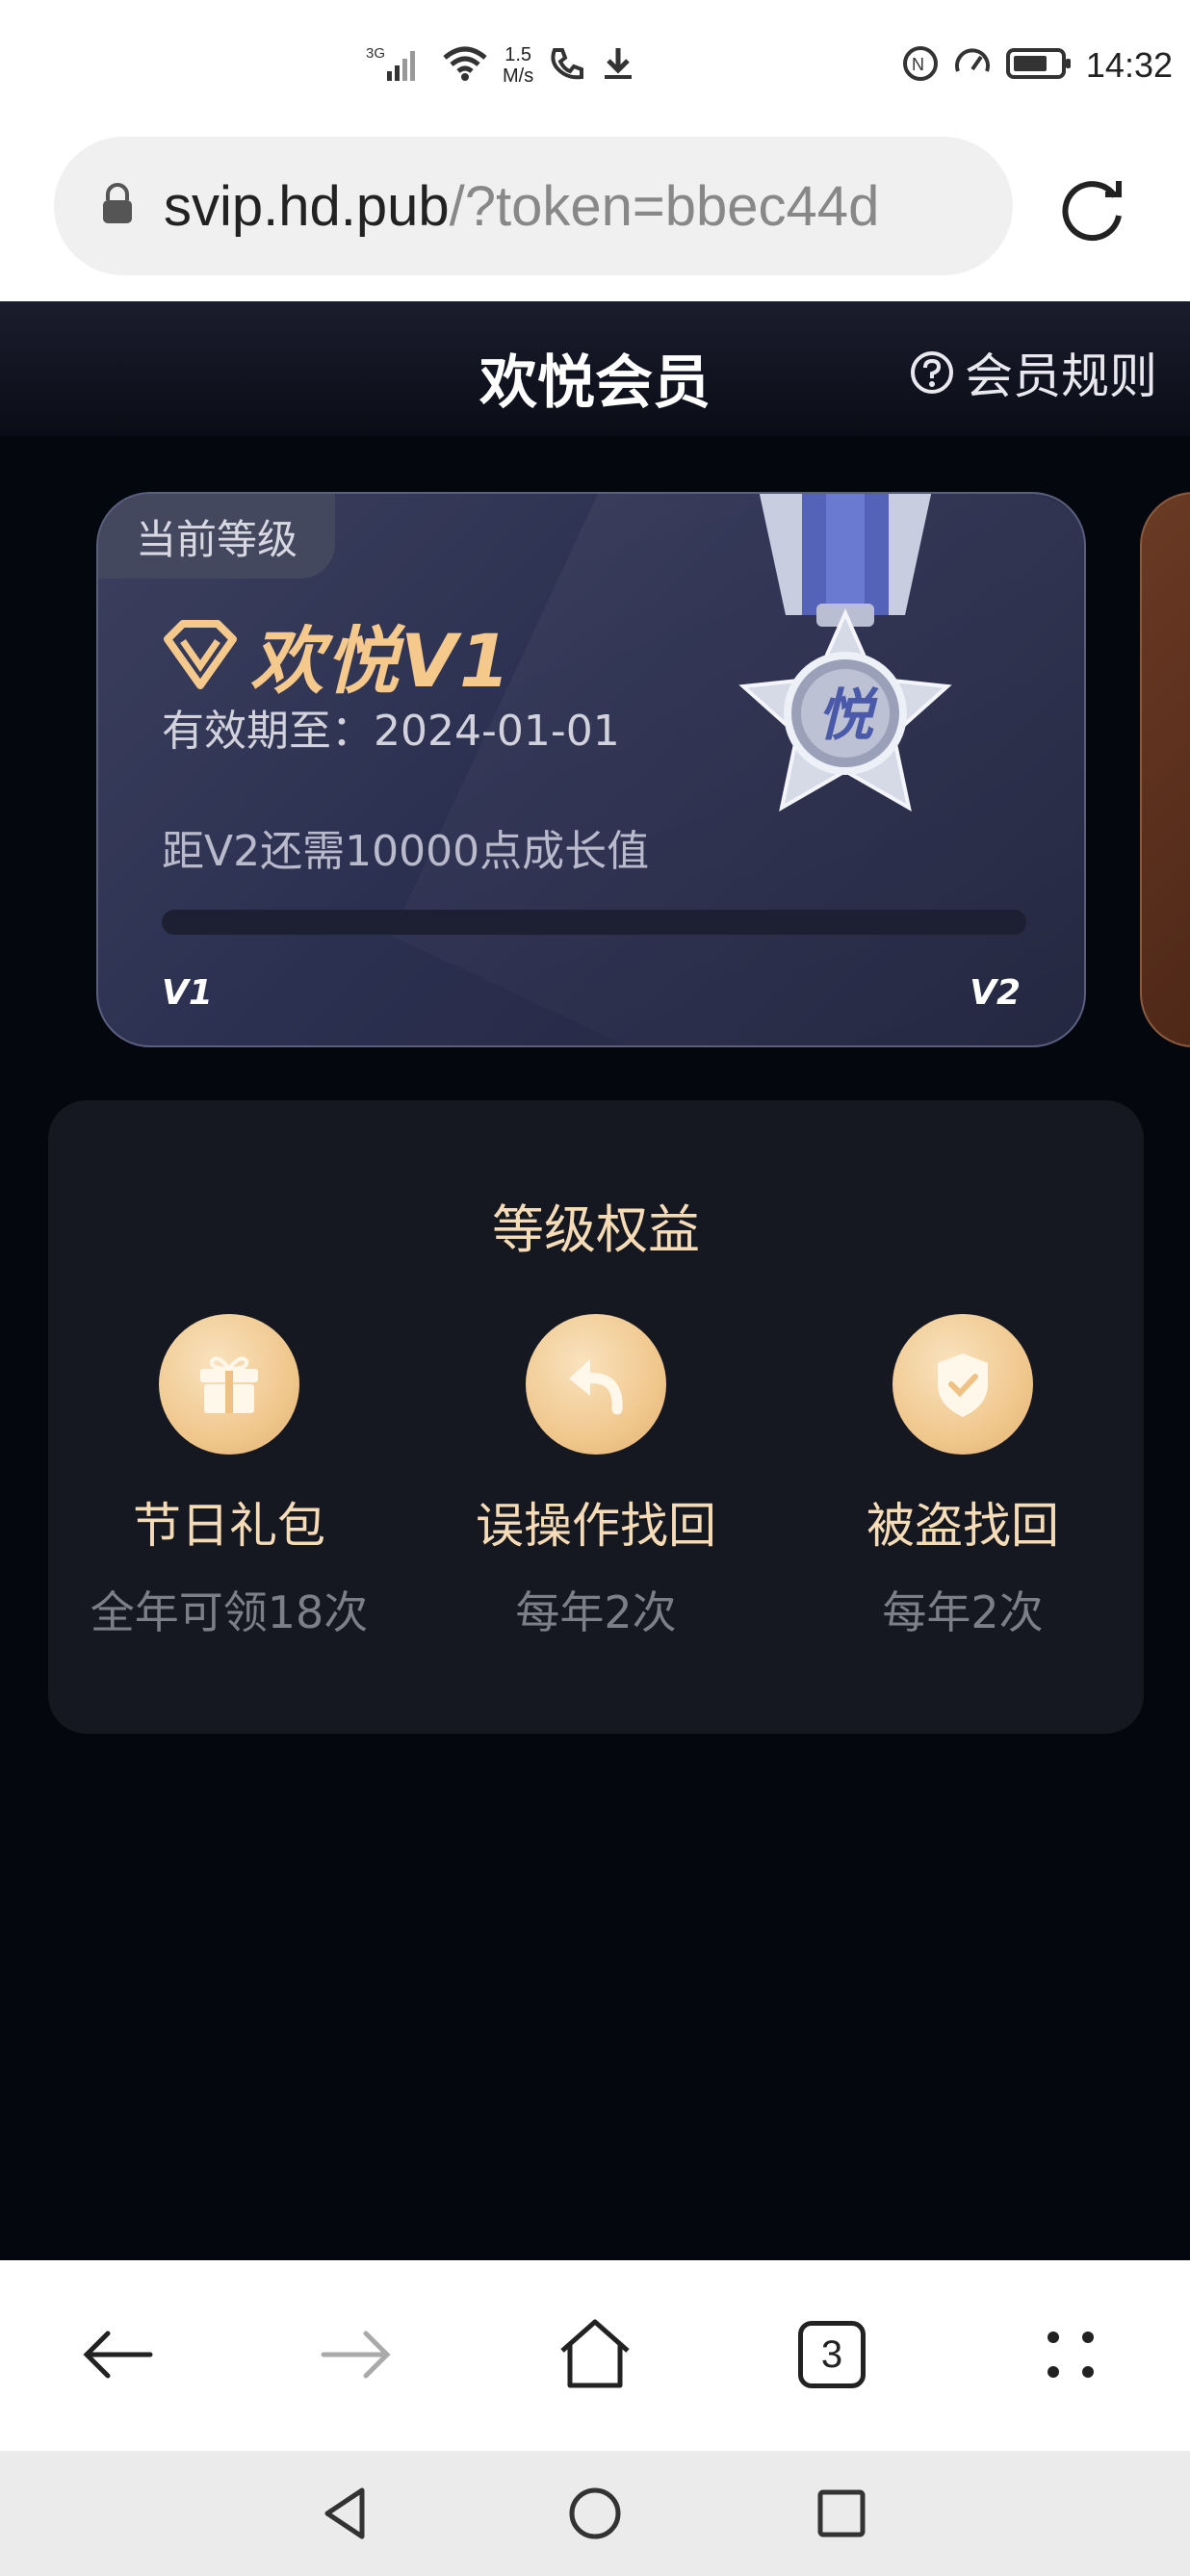 The height and width of the screenshot is (2576, 1190). I want to click on benefit-title: 节日礼包, so click(229, 1526).